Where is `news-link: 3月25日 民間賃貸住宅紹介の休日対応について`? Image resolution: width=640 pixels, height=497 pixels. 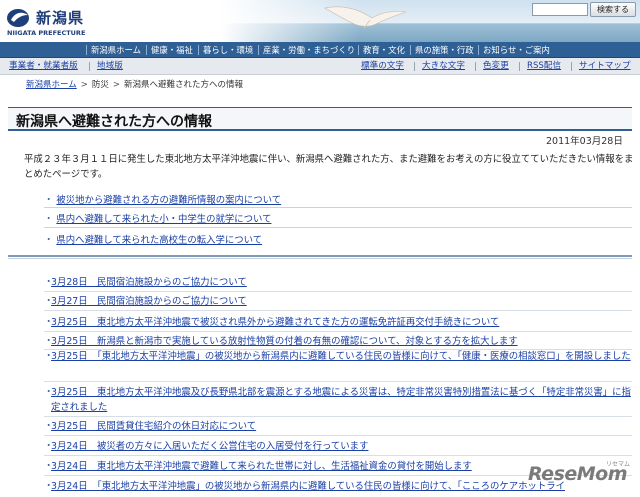
news-link: 3月25日 民間賃貸住宅紹介の休日対応について is located at coordinates (342, 426).